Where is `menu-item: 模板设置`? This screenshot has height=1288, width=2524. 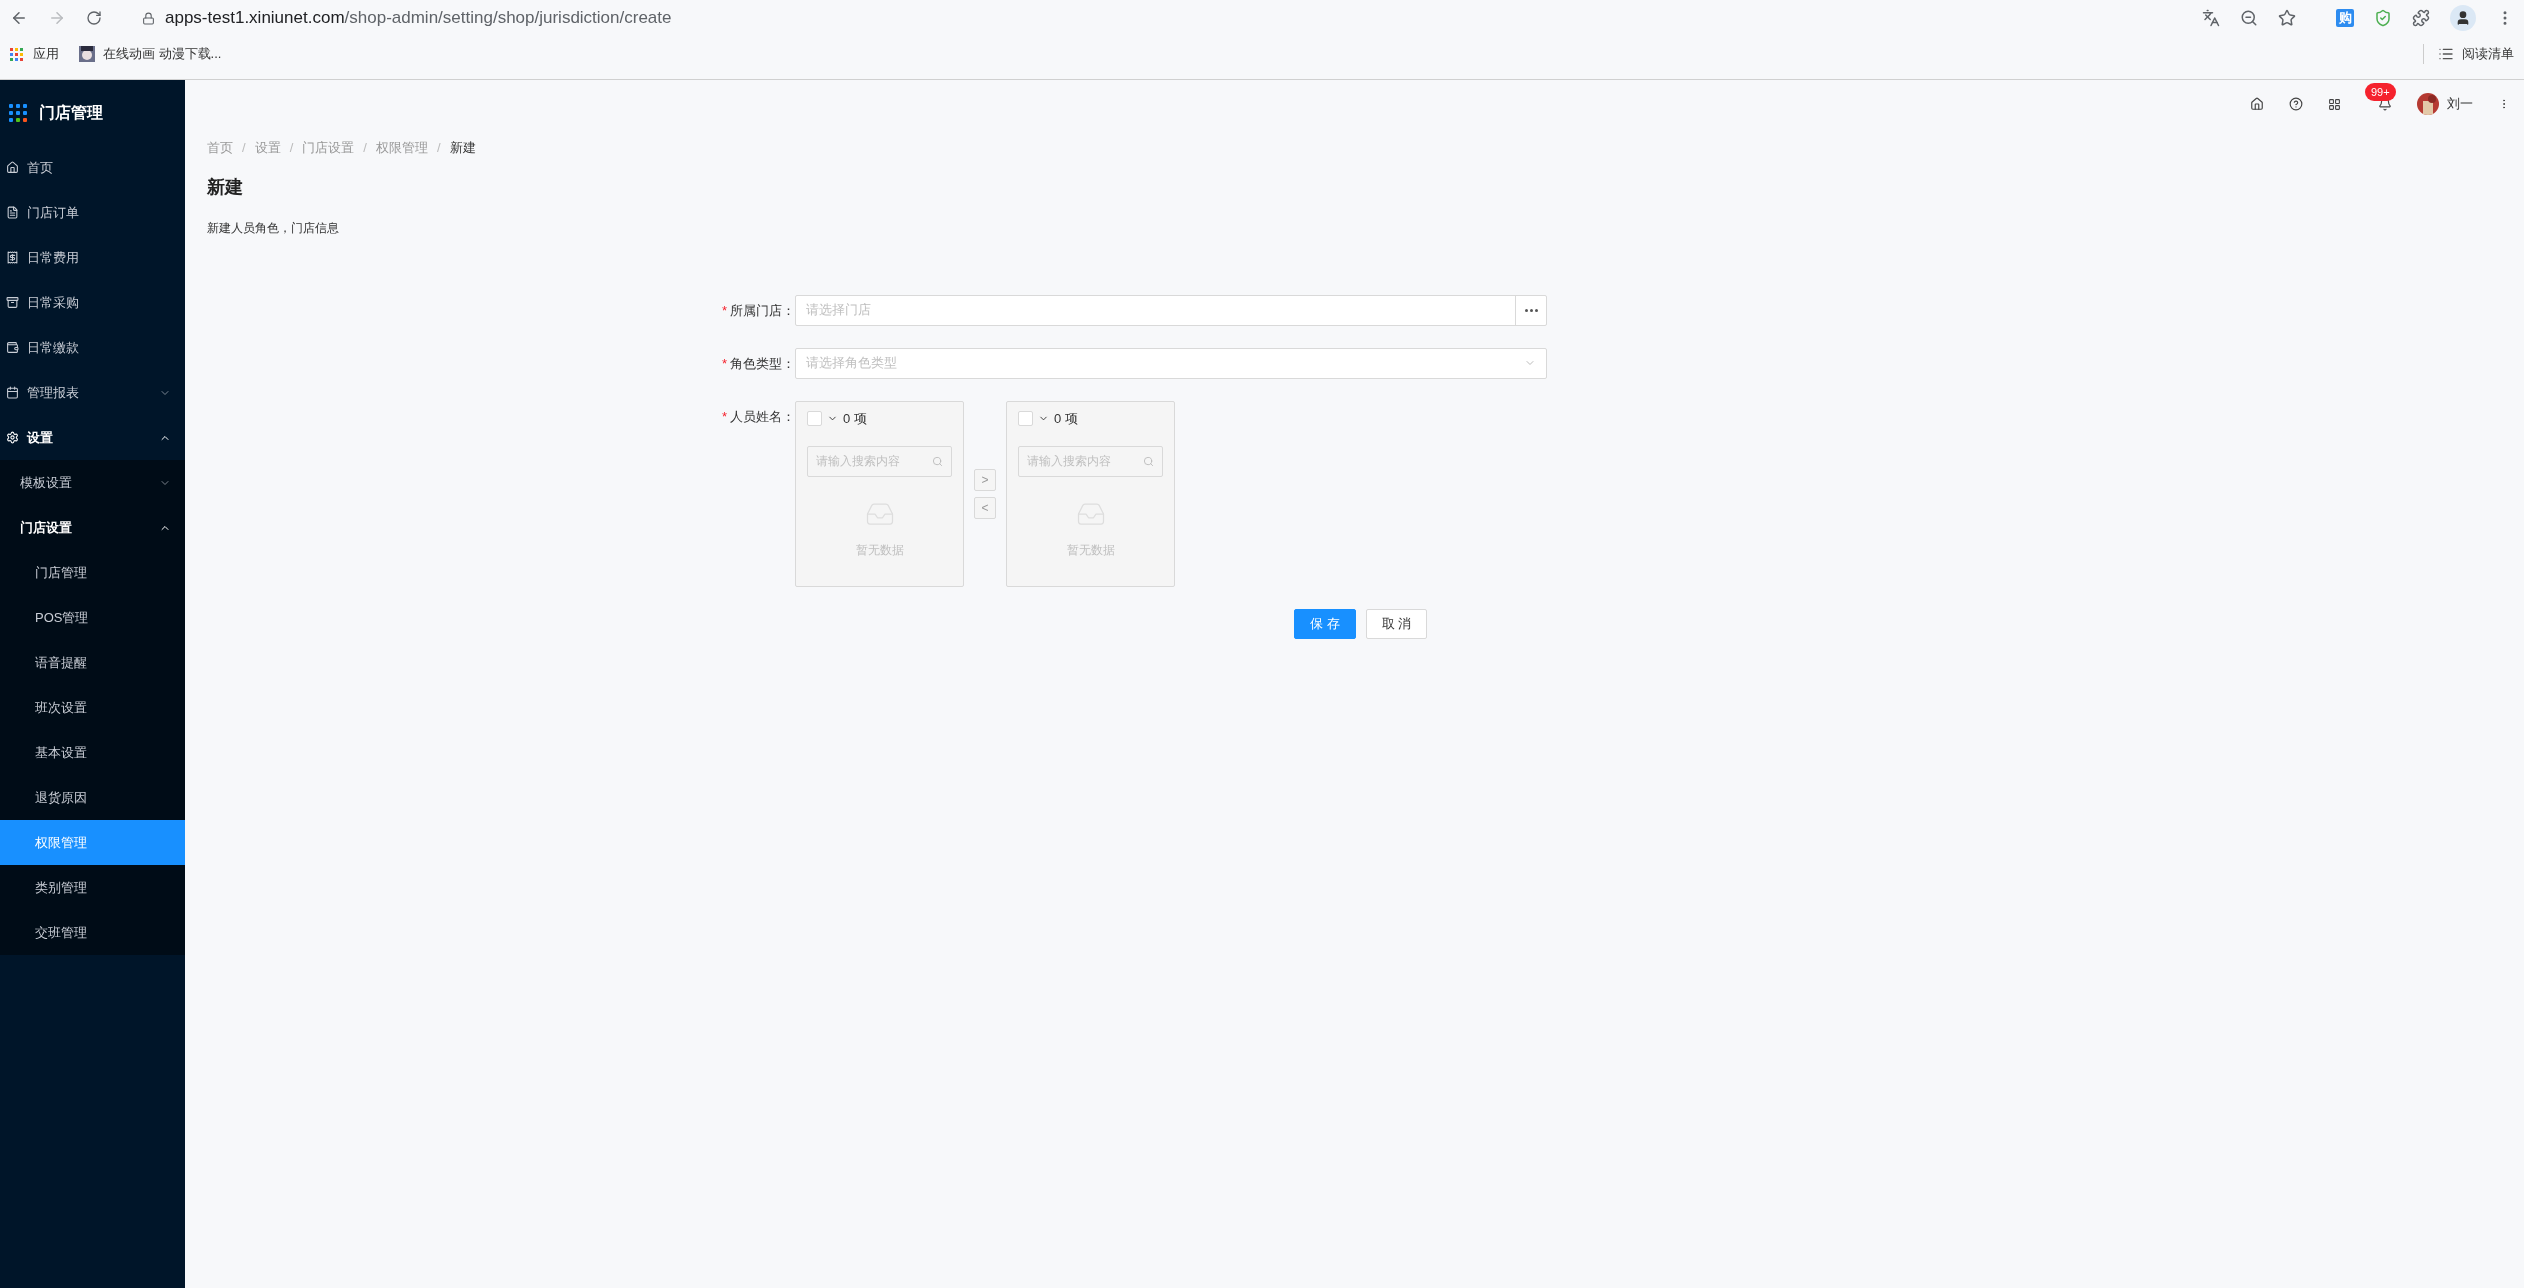
menu-item: 模板设置 is located at coordinates (92, 482).